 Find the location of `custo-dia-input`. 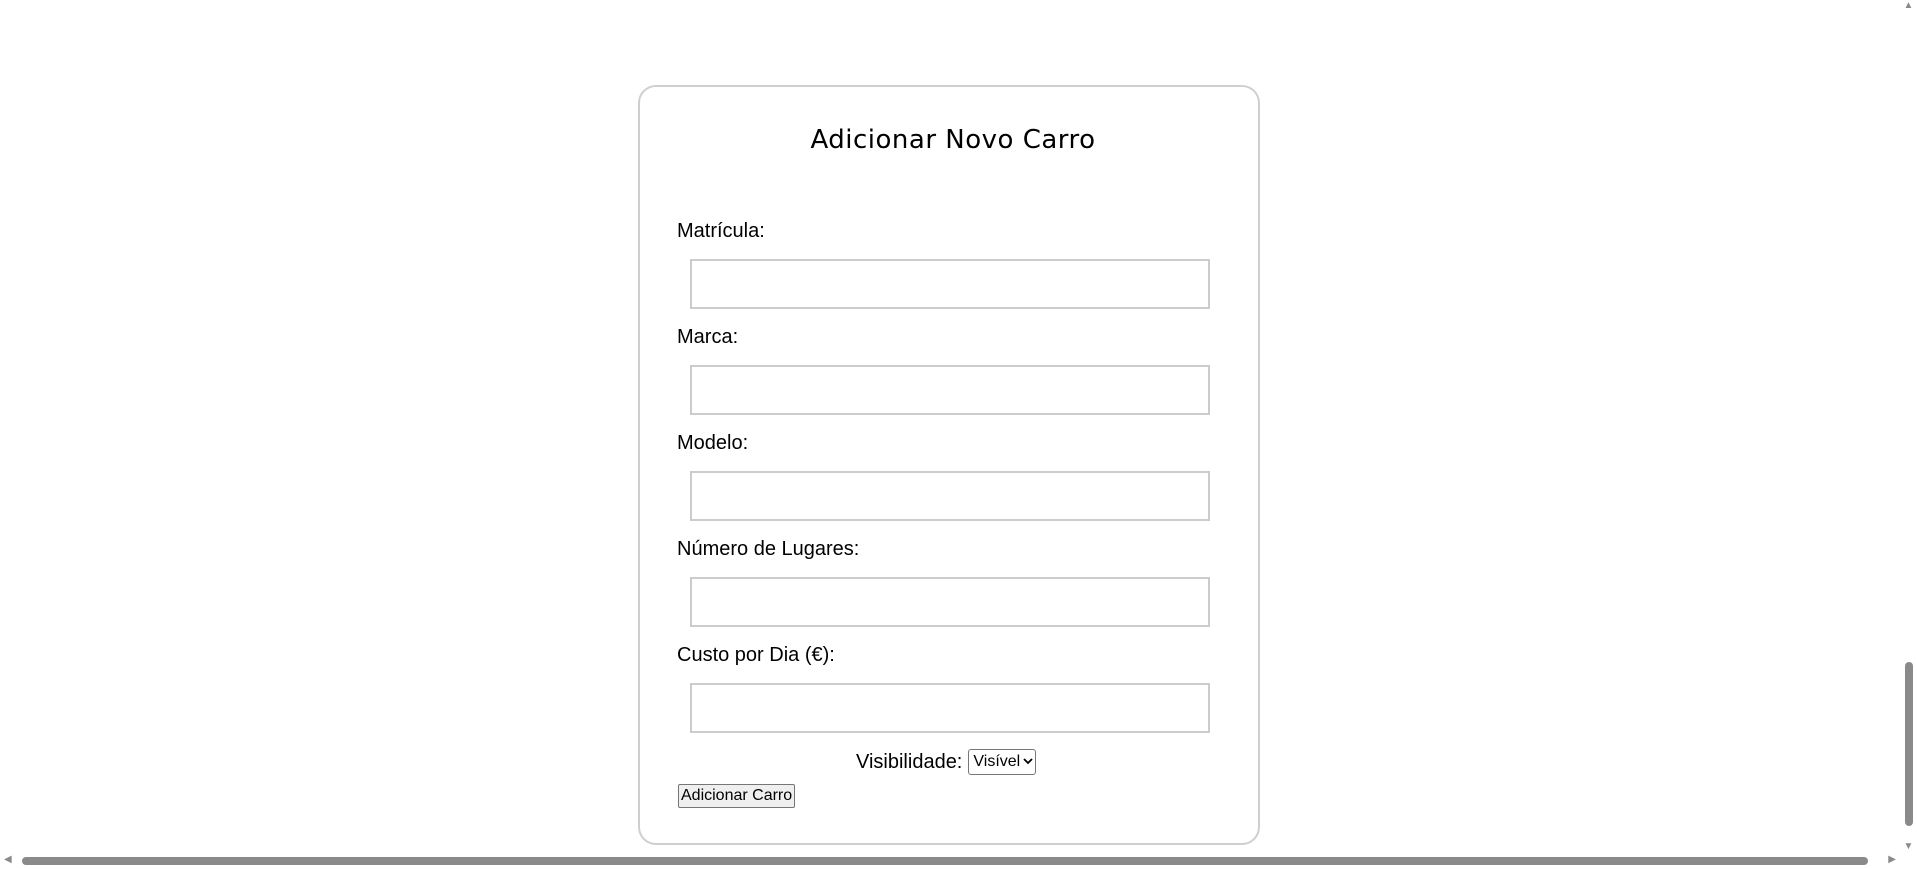

custo-dia-input is located at coordinates (950, 708).